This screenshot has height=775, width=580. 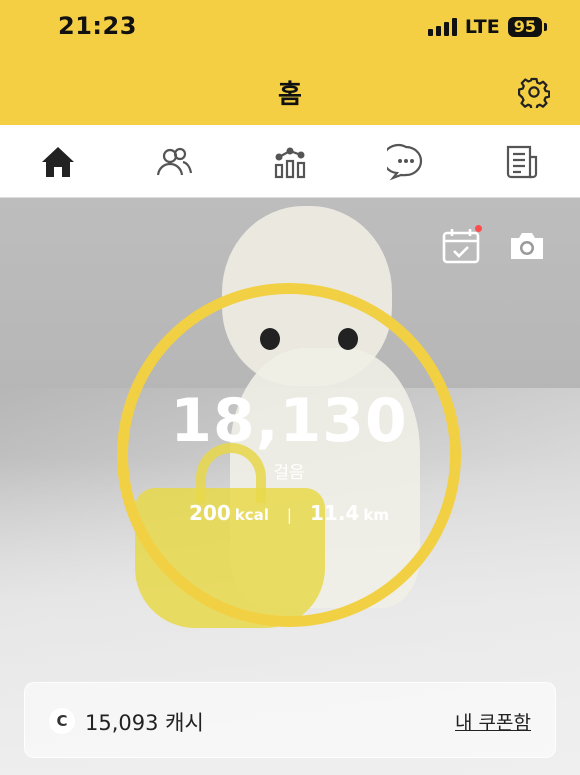 What do you see at coordinates (442, 27) in the screenshot?
I see `signal-icon` at bounding box center [442, 27].